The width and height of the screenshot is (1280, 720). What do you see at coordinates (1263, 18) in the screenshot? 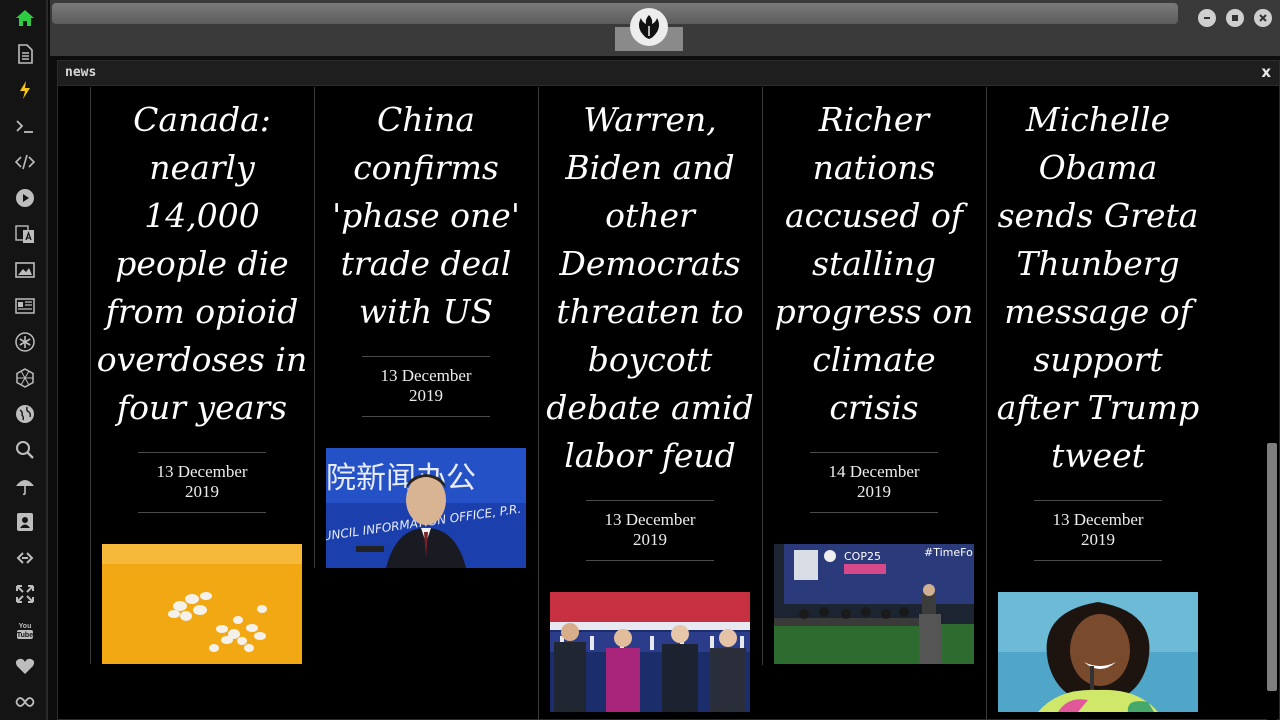
I see `close-window-button` at bounding box center [1263, 18].